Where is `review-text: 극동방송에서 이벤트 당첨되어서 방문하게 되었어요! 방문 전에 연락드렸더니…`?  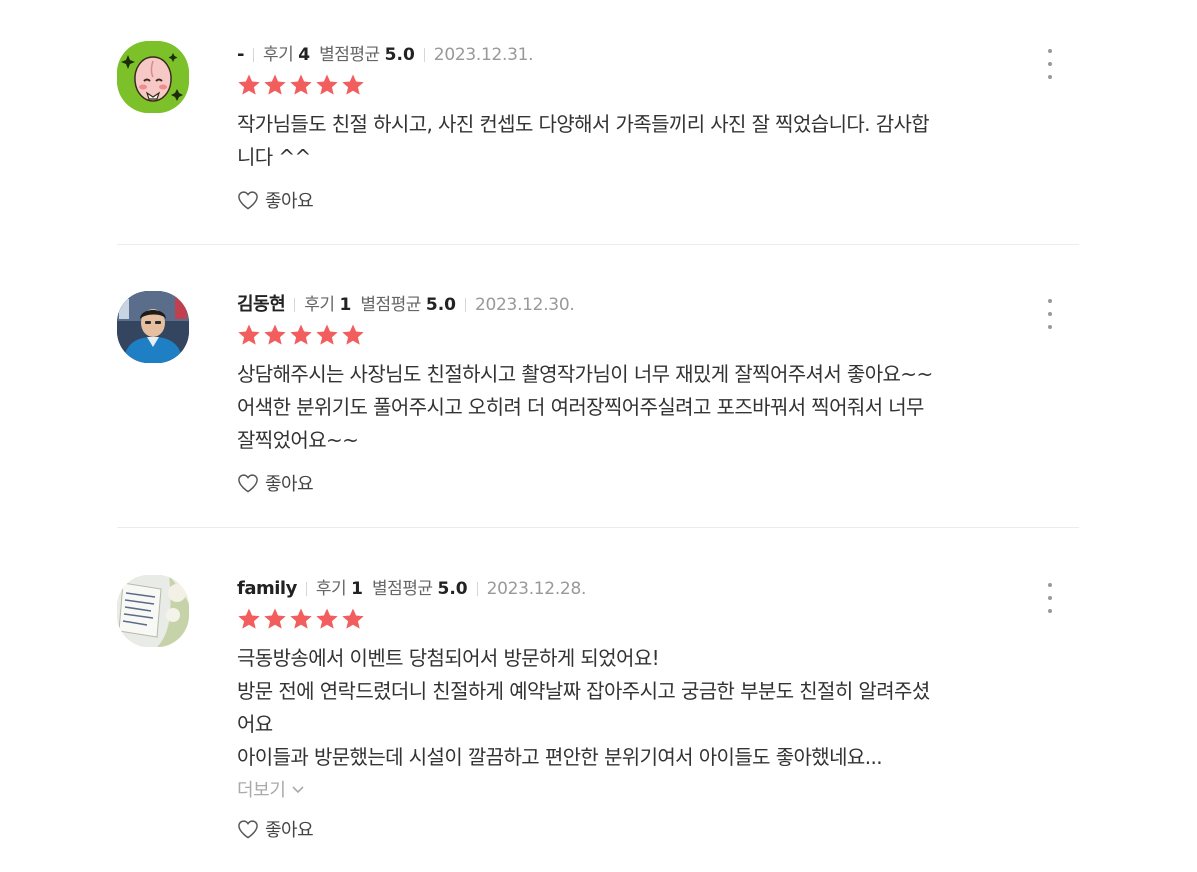 review-text: 극동방송에서 이벤트 당첨되어서 방문하게 되었어요! 방문 전에 연락드렸더니… is located at coordinates (652, 708).